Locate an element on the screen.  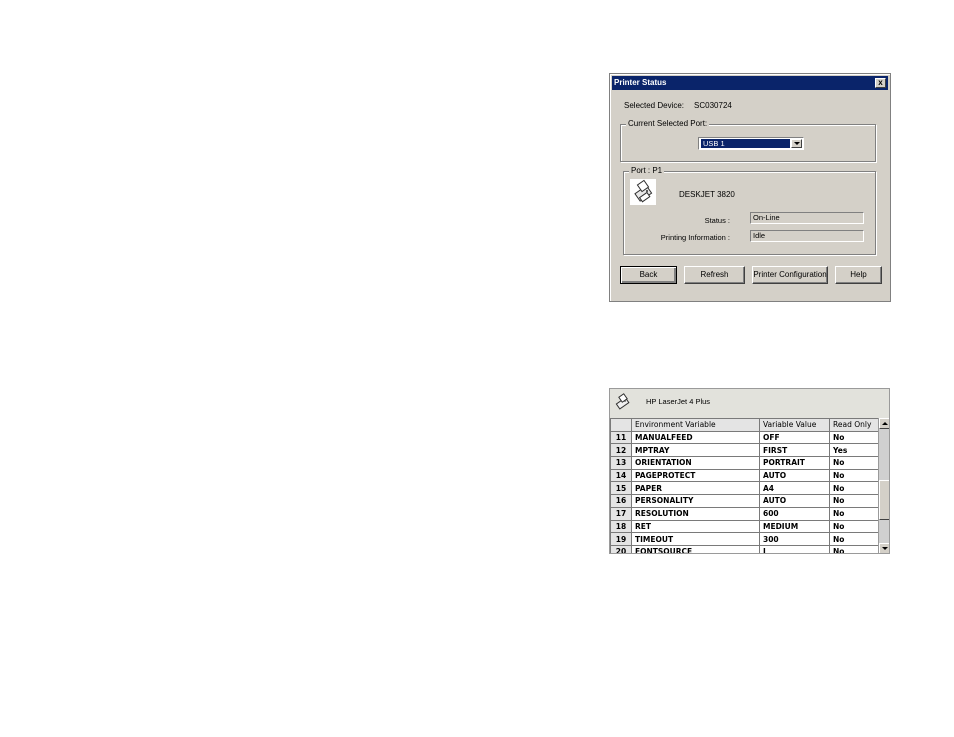
printer-configuration-button: Printer Configuration is located at coordinates (790, 275).